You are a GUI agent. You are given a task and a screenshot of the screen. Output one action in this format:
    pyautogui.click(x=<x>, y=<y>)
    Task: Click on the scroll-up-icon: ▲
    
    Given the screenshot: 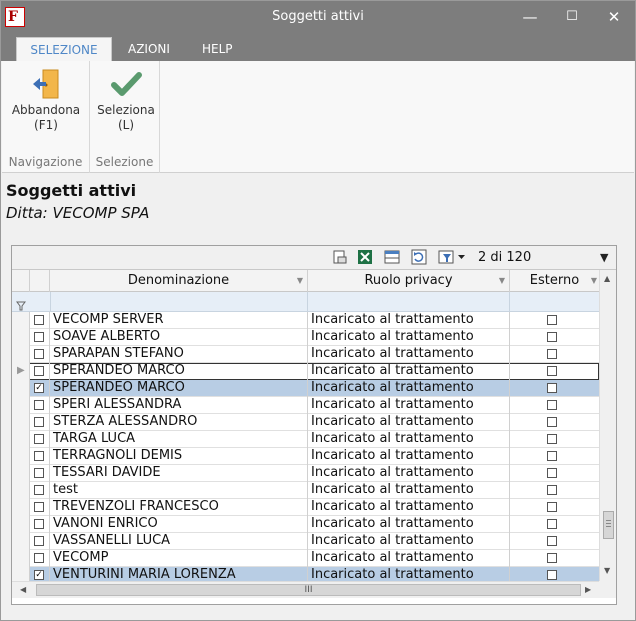 What is the action you would take?
    pyautogui.click(x=607, y=278)
    